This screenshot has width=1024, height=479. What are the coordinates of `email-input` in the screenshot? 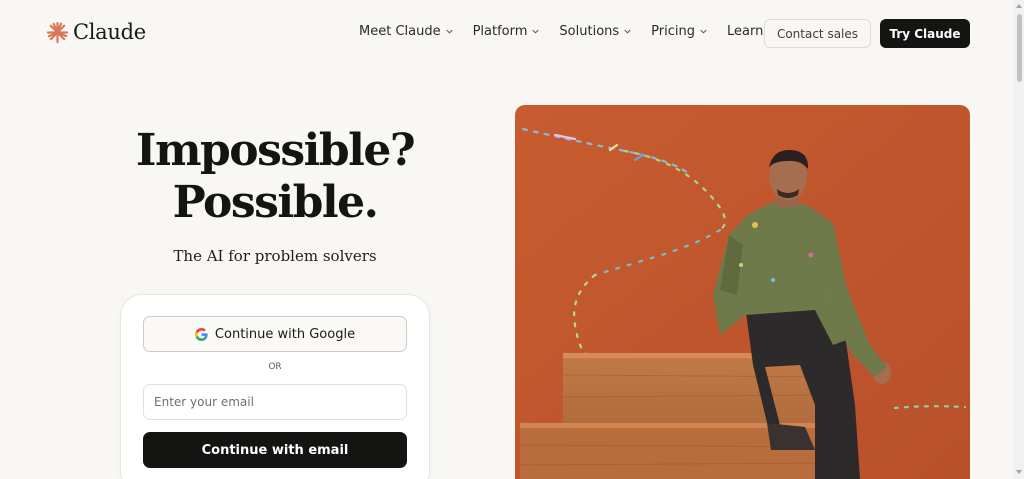 It's located at (275, 402).